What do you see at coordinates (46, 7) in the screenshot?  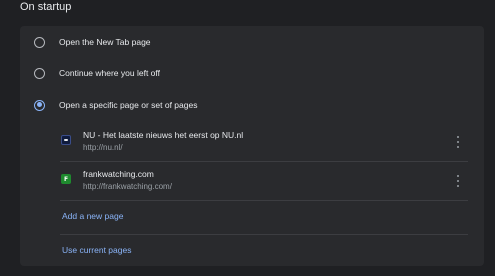 I see `section-title: On startup` at bounding box center [46, 7].